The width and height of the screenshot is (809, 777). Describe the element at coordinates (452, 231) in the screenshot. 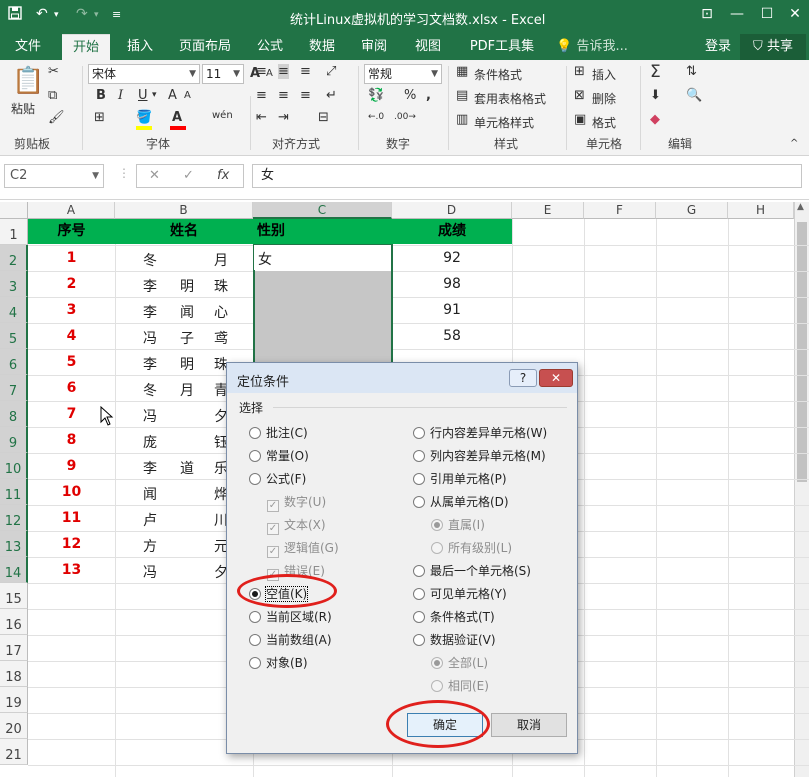

I see `header-cell-score: 成绩` at that location.